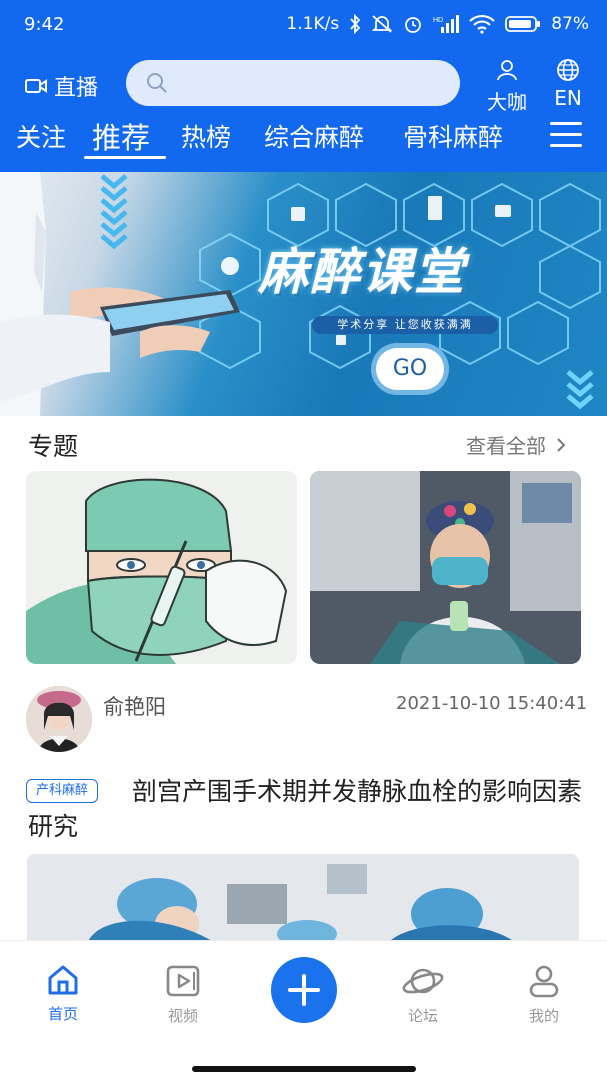  I want to click on status-bar: 9:42 1.1K/s HD 87%, so click(303, 26).